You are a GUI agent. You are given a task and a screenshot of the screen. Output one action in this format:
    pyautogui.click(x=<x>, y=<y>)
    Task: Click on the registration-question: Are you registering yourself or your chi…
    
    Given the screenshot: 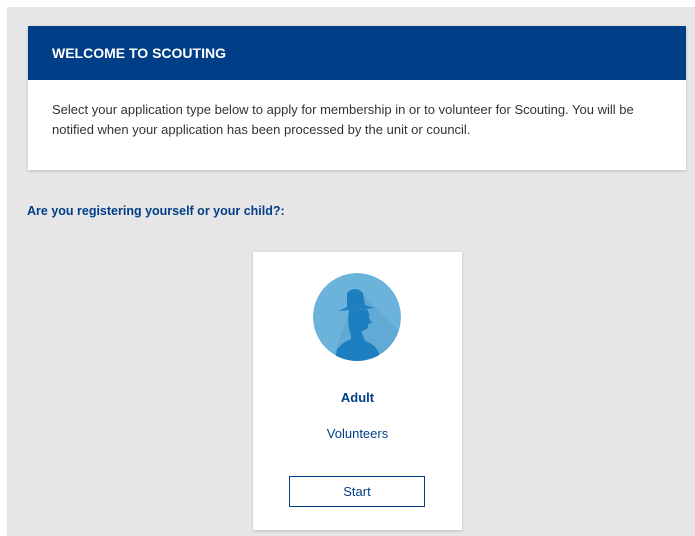 What is the action you would take?
    pyautogui.click(x=156, y=211)
    